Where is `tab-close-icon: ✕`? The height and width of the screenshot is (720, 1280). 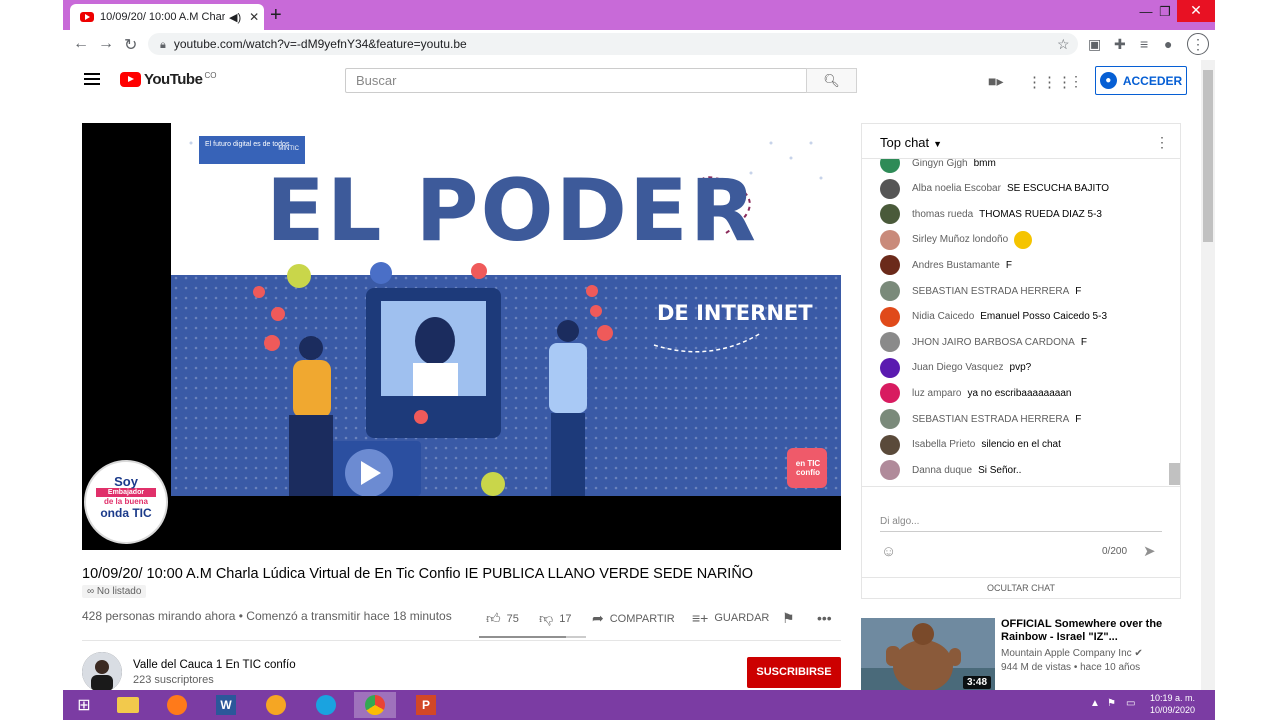
tab-close-icon: ✕ is located at coordinates (254, 17).